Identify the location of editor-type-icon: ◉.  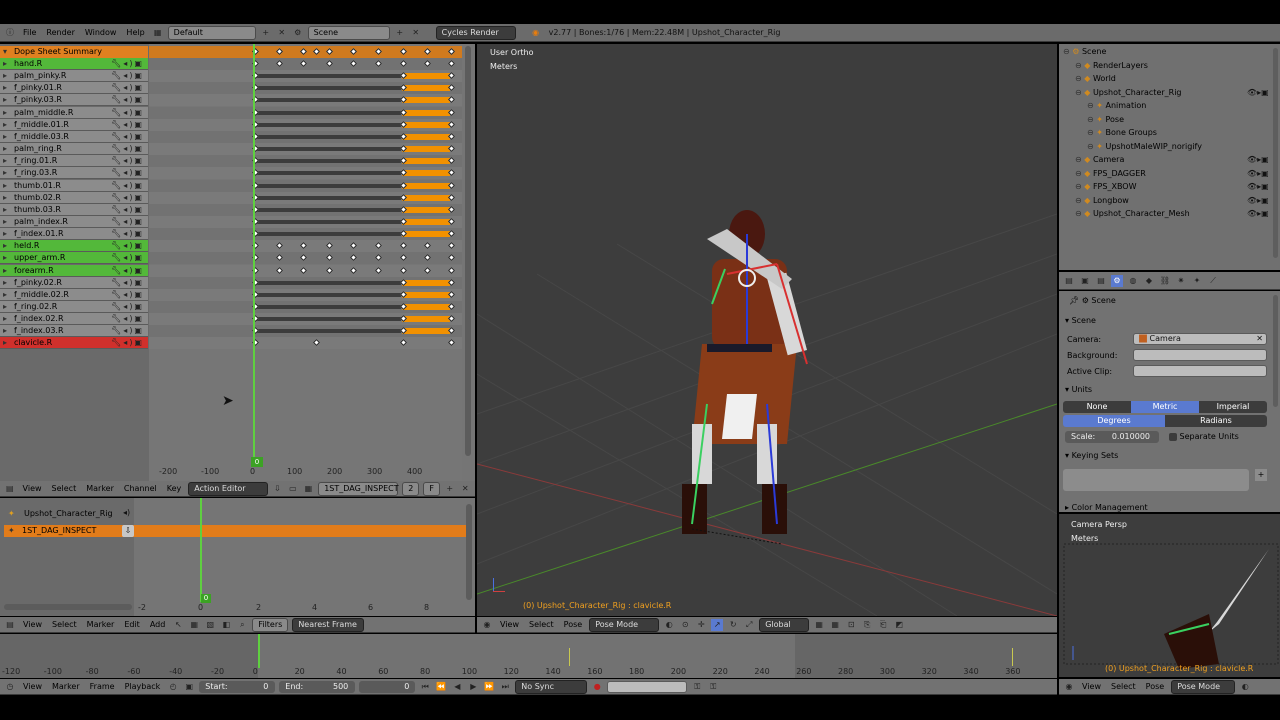
(1069, 687).